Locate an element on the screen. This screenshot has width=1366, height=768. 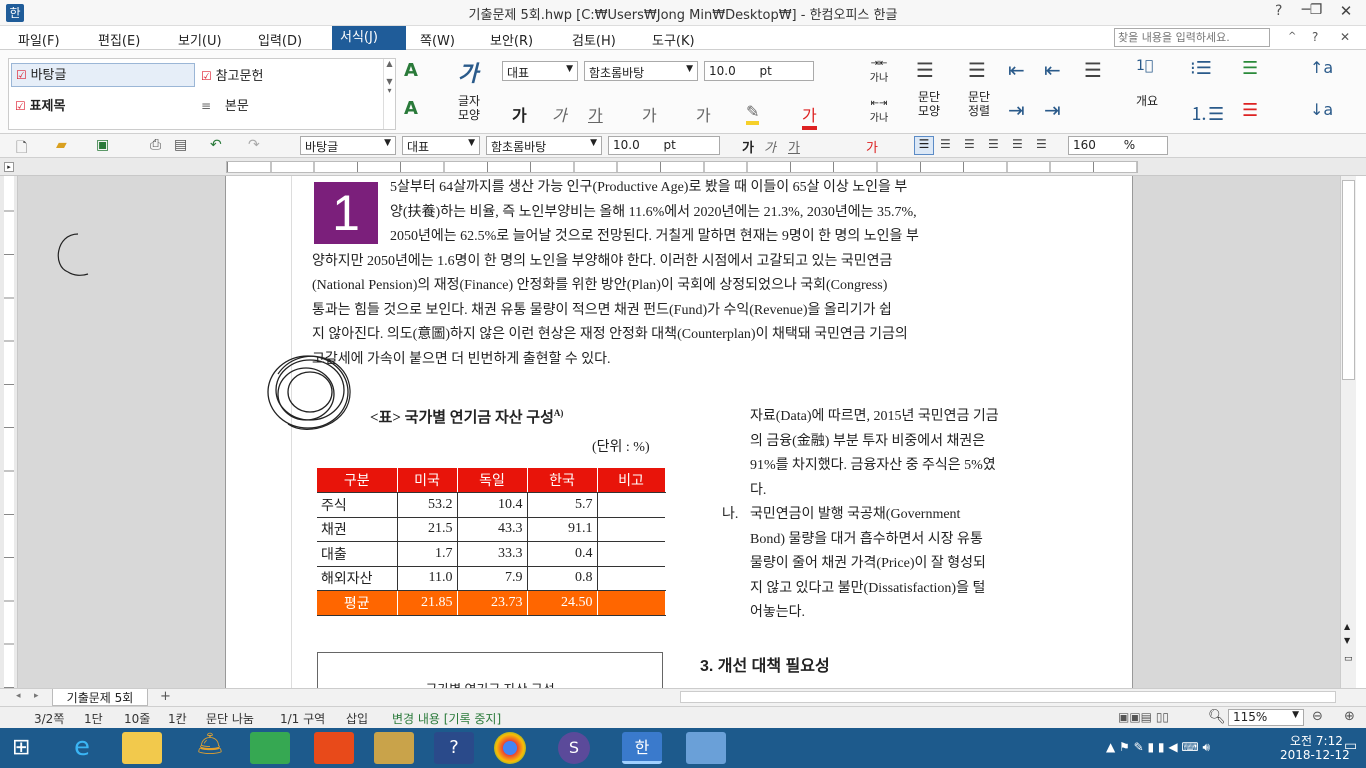
align-justify-icon: ☰ is located at coordinates (924, 145).